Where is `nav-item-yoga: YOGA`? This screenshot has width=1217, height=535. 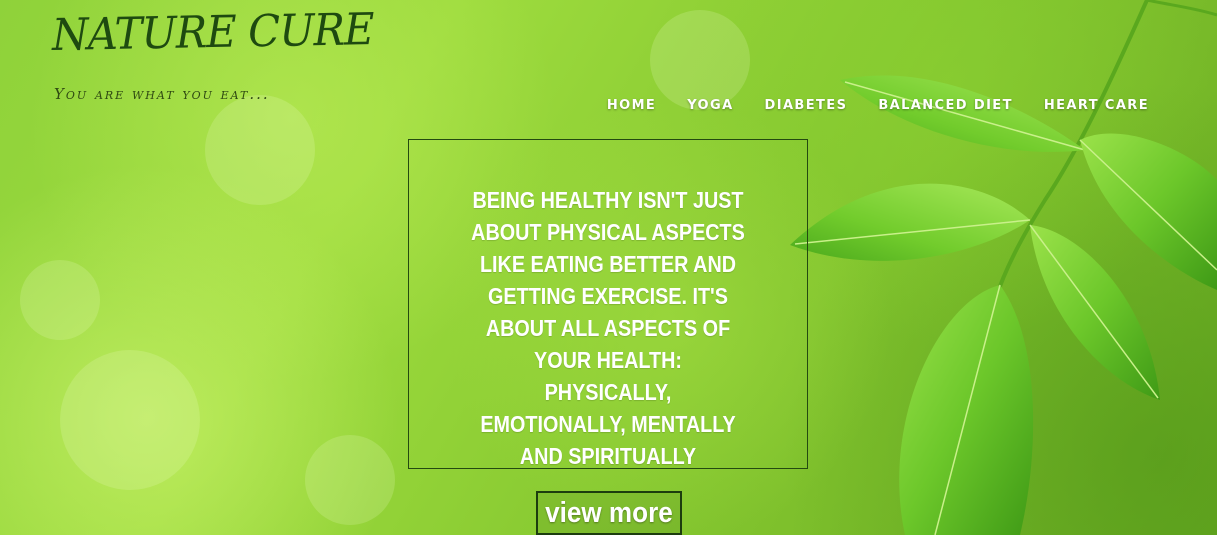 nav-item-yoga: YOGA is located at coordinates (710, 105).